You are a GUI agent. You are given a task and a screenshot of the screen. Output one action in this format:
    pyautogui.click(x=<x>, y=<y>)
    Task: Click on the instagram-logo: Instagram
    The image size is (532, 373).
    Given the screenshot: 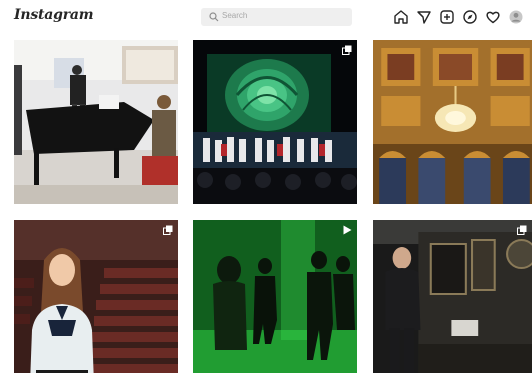 What is the action you would take?
    pyautogui.click(x=54, y=15)
    